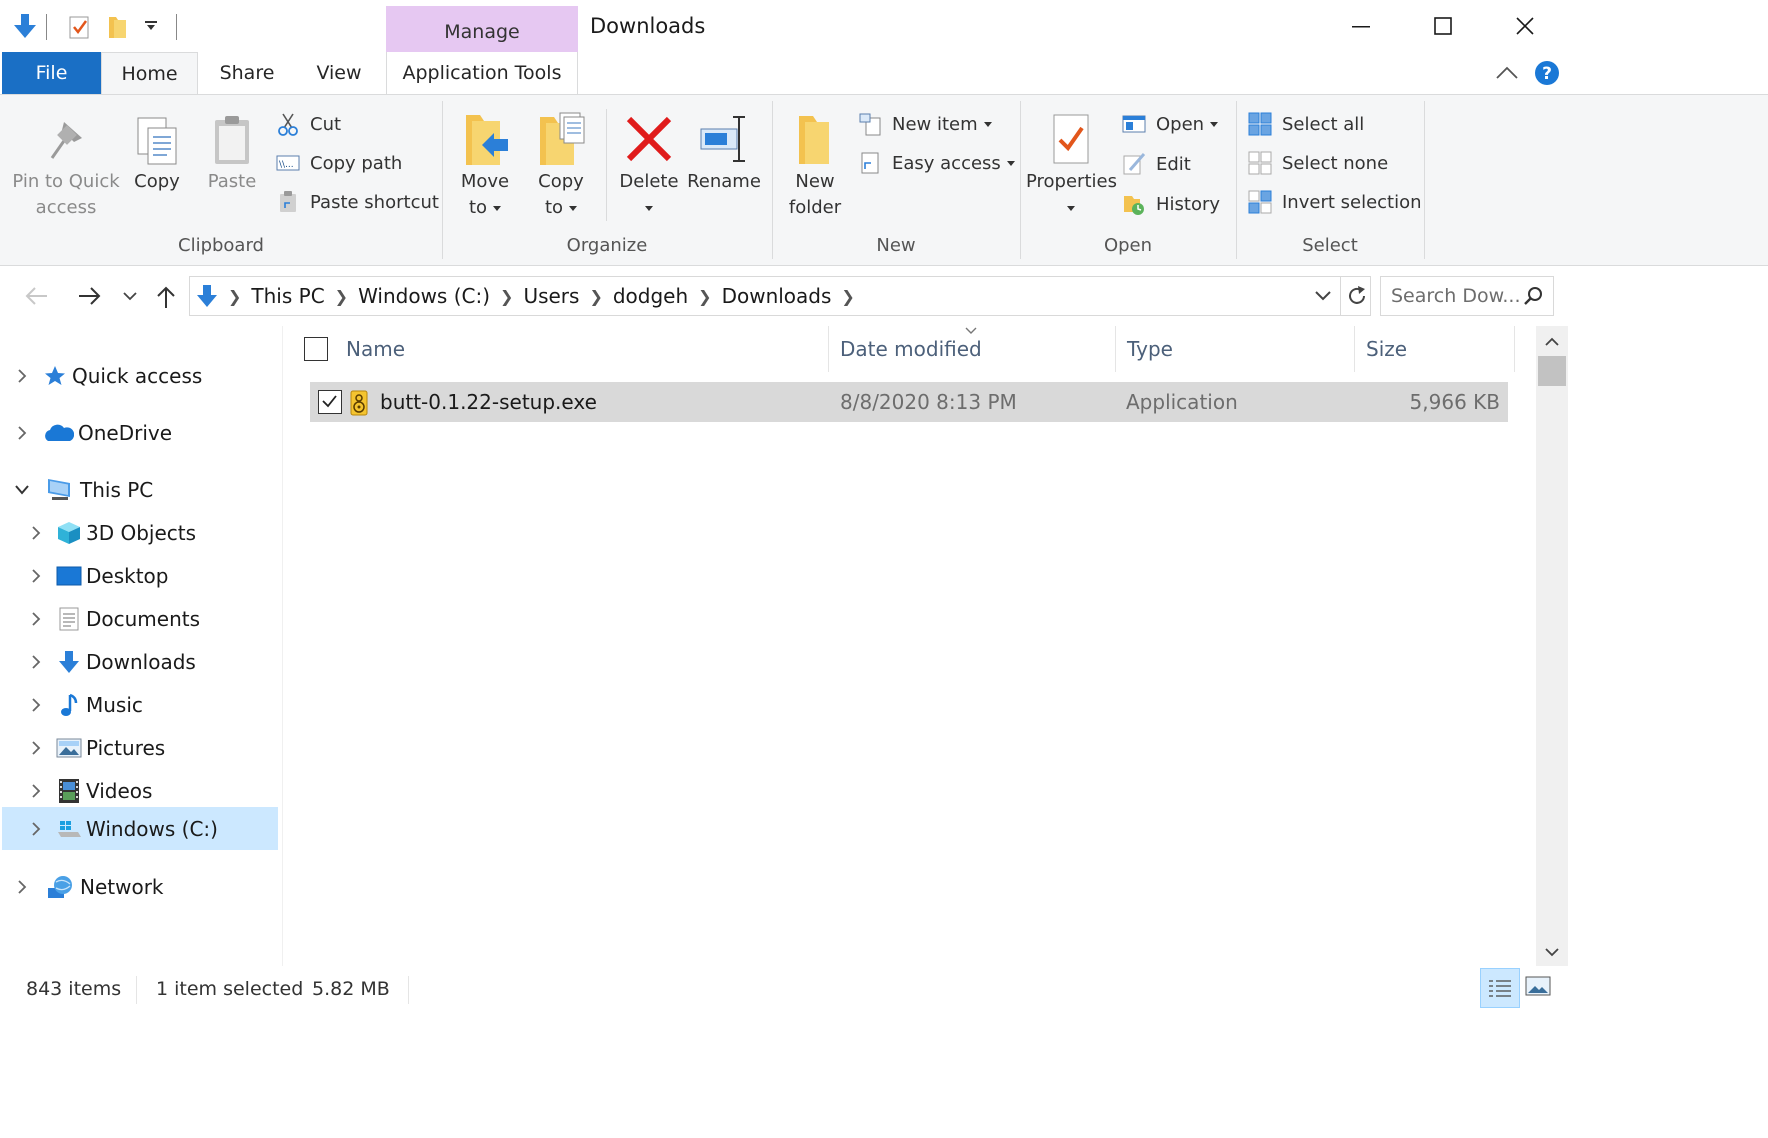  Describe the element at coordinates (971, 349) in the screenshot. I see `column-header-date-modified: Date modified` at that location.